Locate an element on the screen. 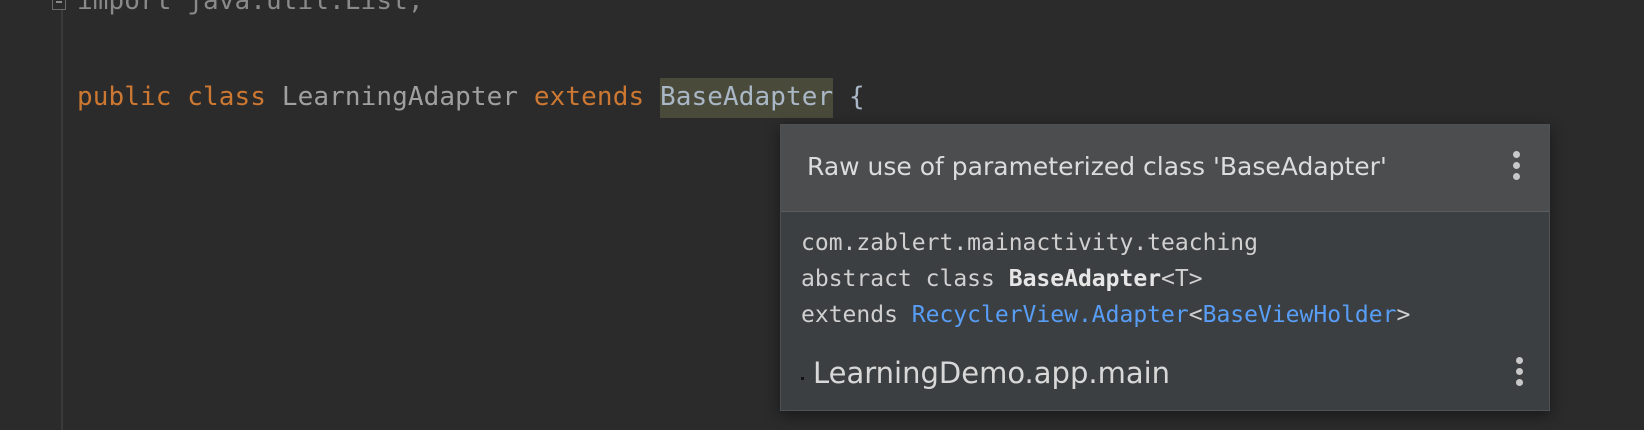 This screenshot has width=1644, height=430. keyword-public: public is located at coordinates (124, 97).